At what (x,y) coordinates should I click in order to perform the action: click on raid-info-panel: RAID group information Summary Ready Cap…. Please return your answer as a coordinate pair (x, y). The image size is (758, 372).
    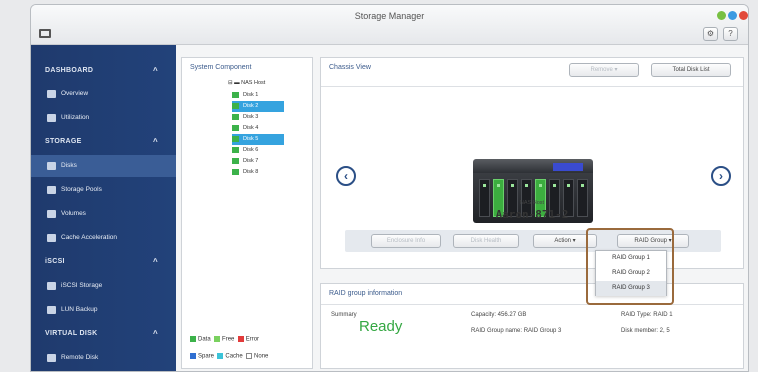
    Looking at the image, I should click on (532, 326).